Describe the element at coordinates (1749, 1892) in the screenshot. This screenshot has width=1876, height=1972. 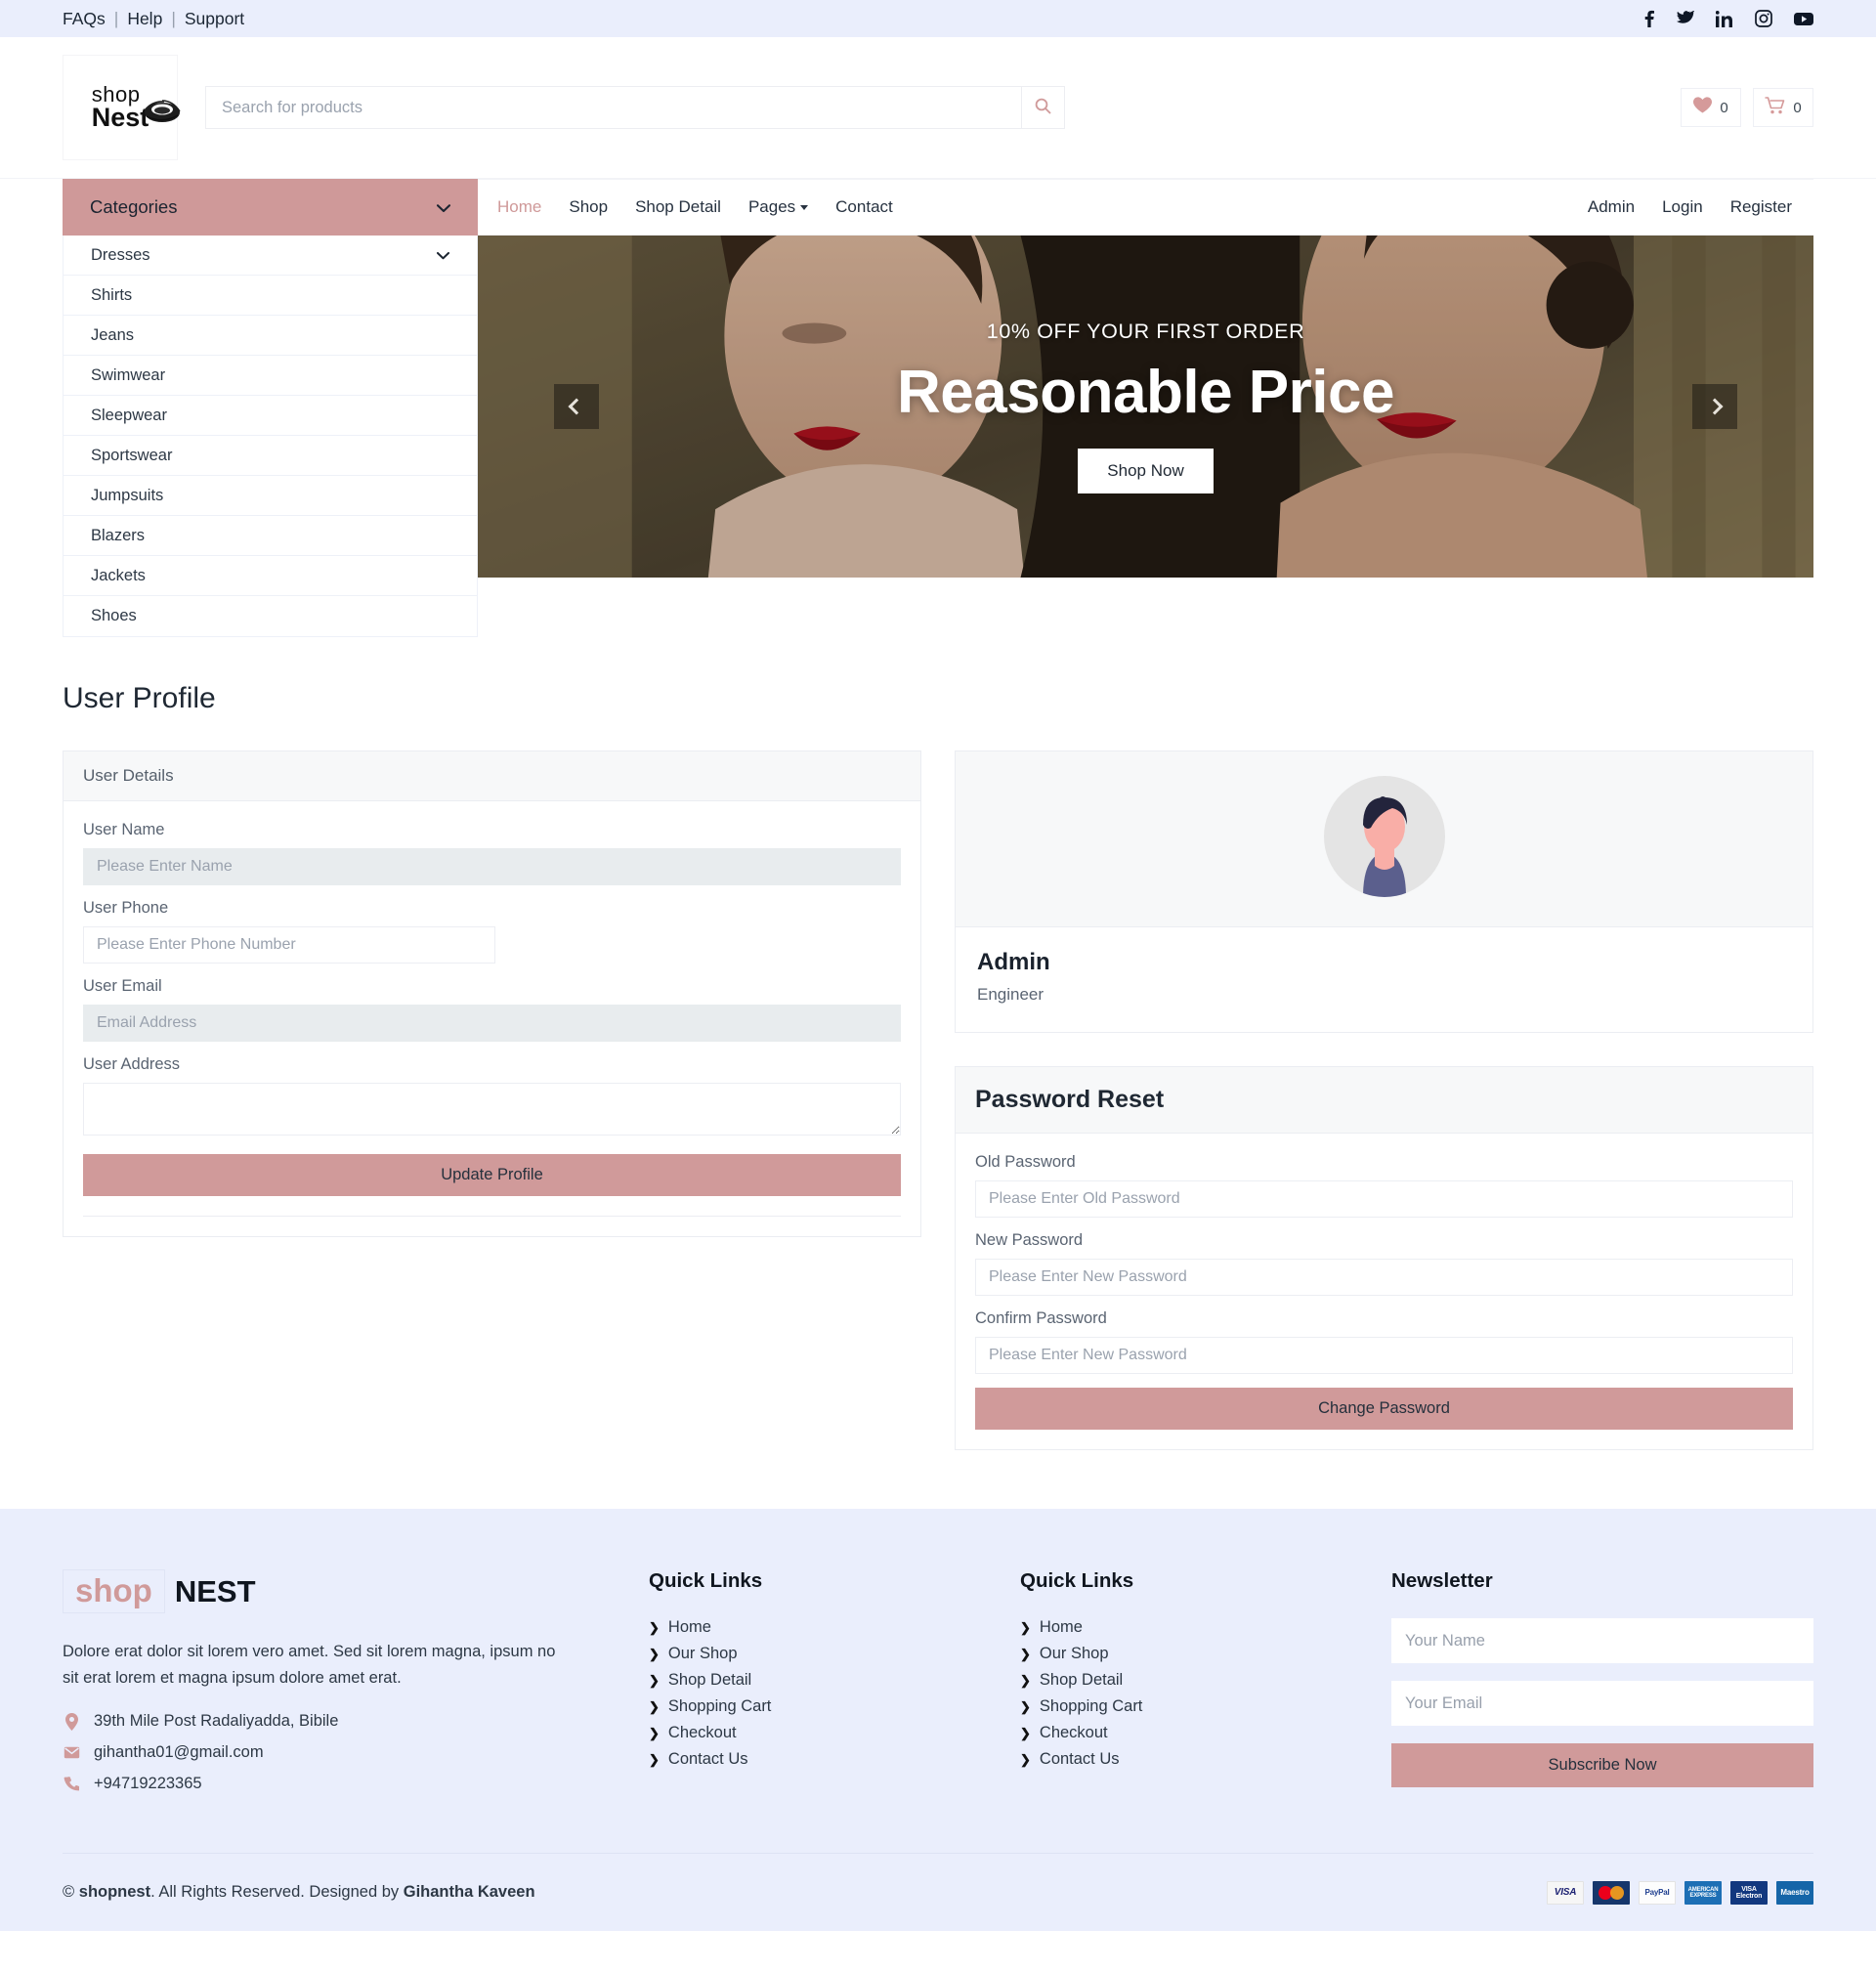
I see `visa-electron-icon: VISA Electron` at that location.